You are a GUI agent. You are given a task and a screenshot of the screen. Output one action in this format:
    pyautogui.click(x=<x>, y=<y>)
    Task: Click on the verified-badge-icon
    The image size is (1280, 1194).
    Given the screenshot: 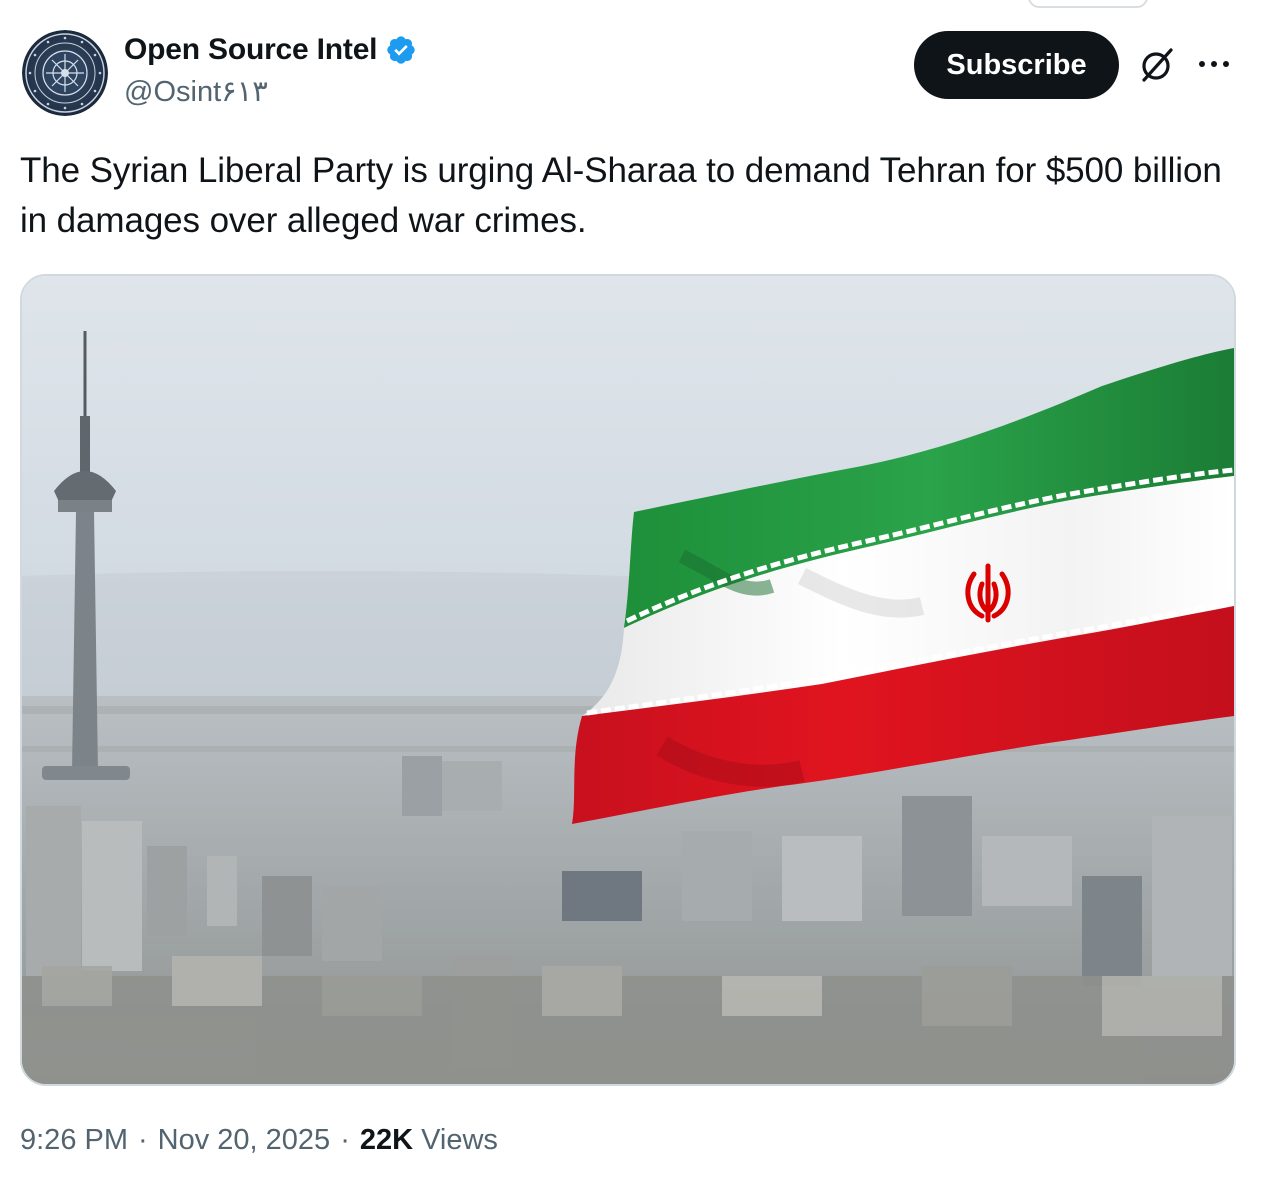 What is the action you would take?
    pyautogui.click(x=401, y=50)
    